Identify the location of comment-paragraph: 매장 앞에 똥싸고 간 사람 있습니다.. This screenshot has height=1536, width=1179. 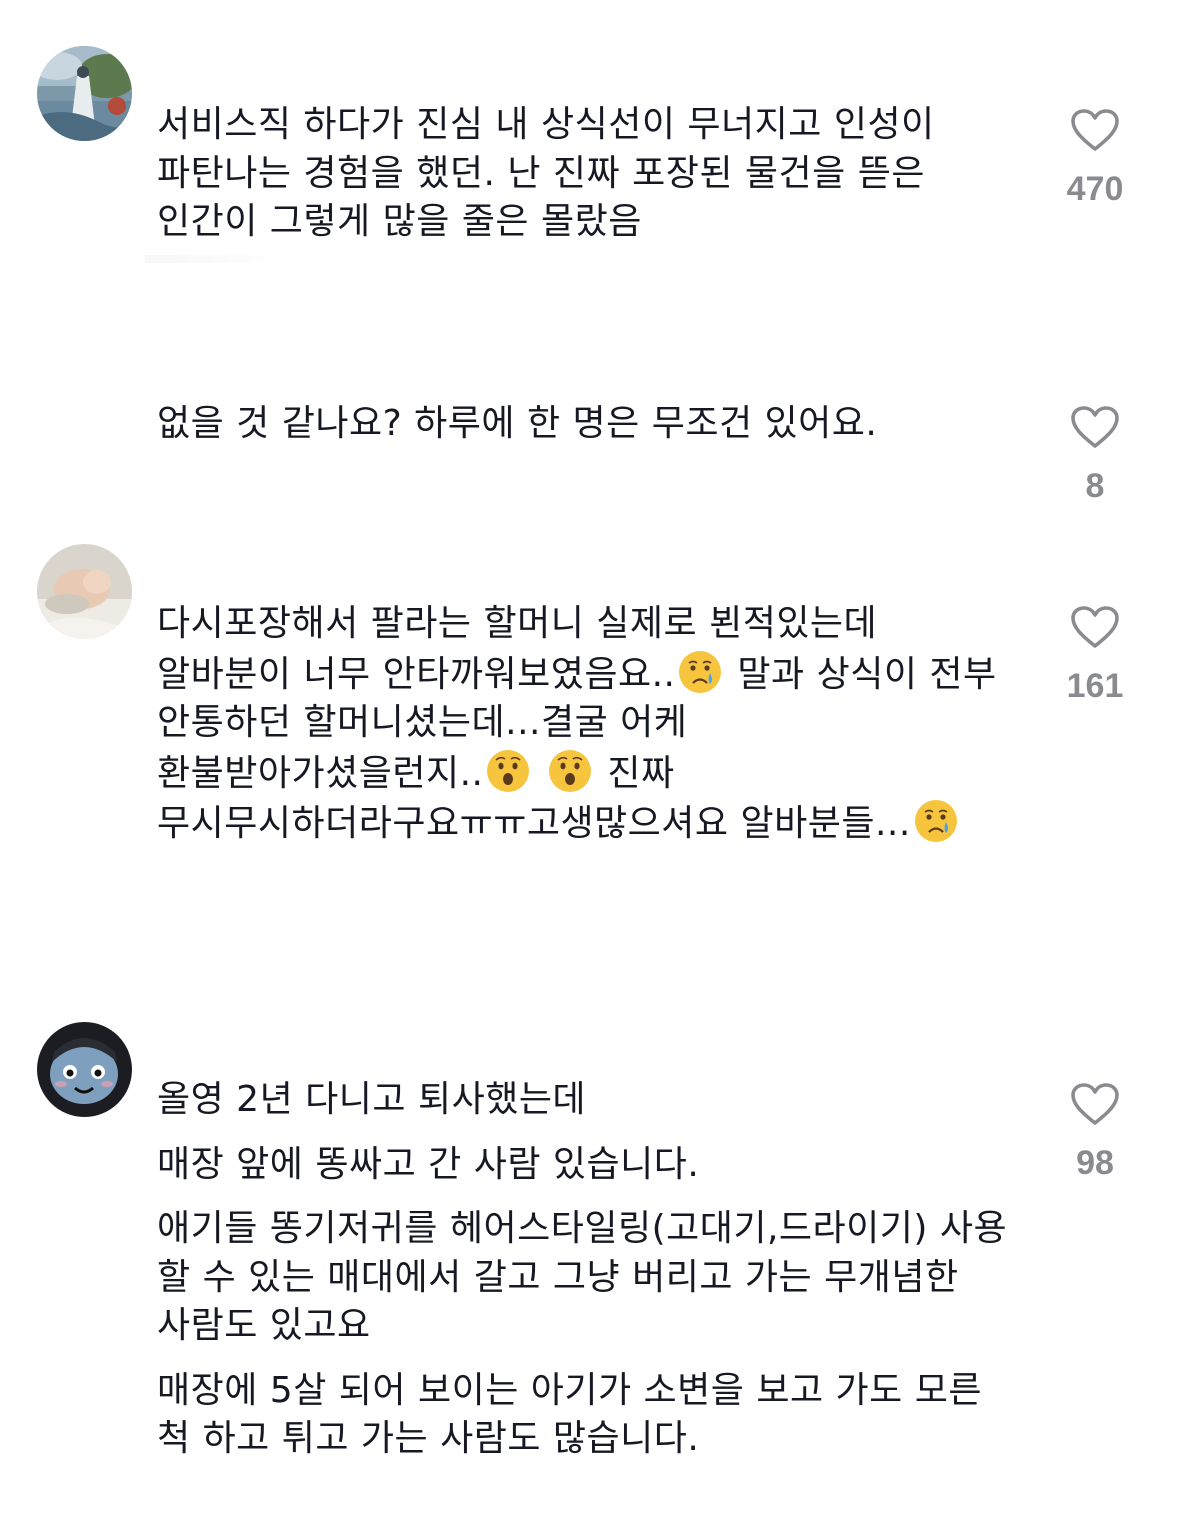
(428, 1164).